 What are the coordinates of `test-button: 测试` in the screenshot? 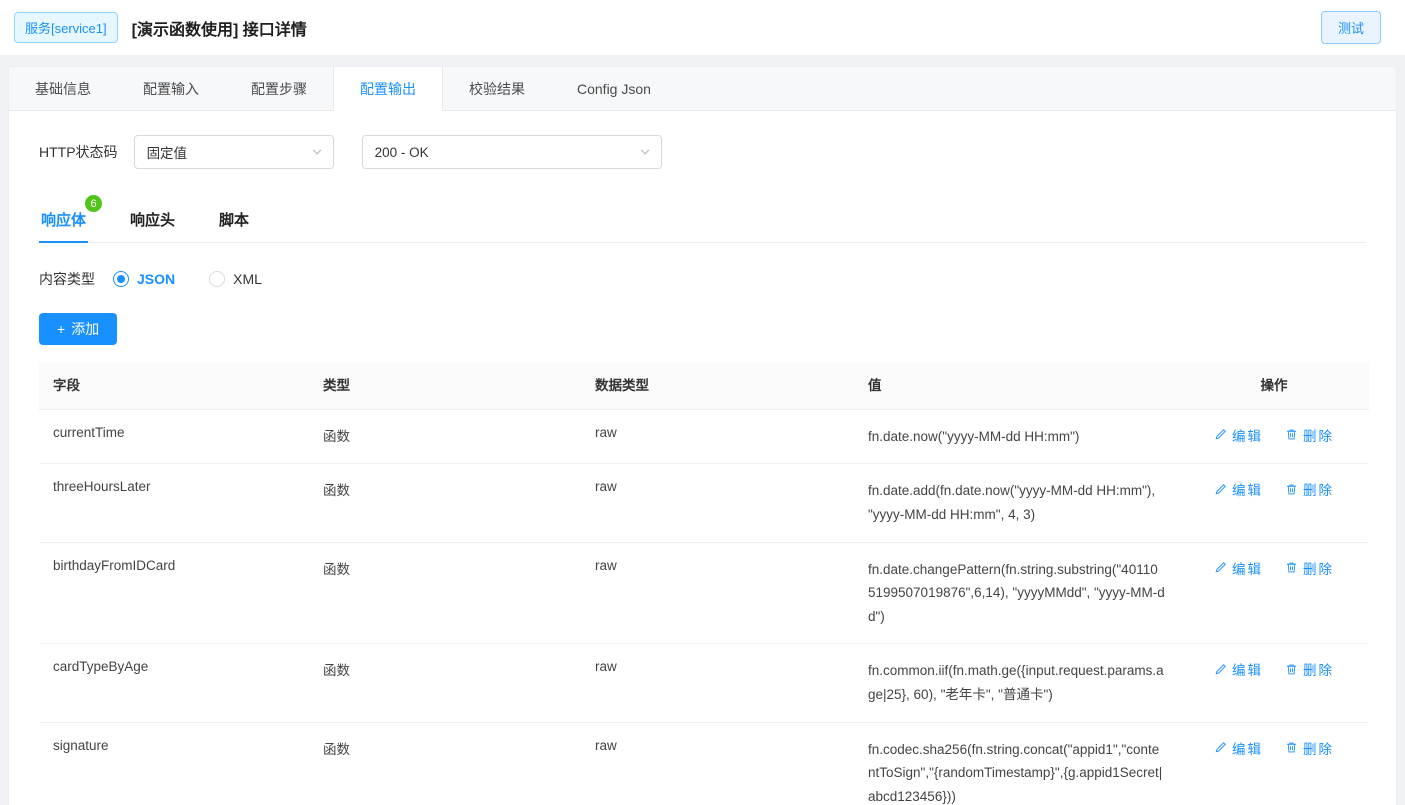 It's located at (1350, 27).